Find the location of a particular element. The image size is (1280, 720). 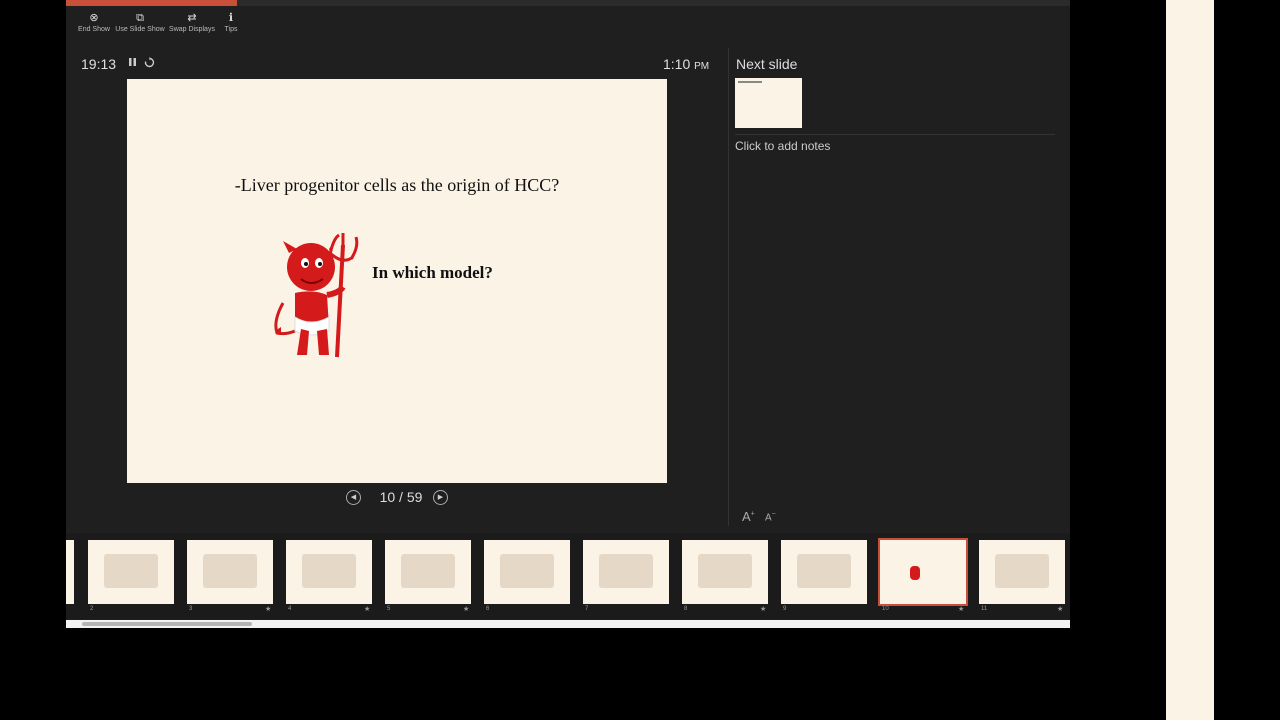

increase-font-button: A+ is located at coordinates (748, 516).